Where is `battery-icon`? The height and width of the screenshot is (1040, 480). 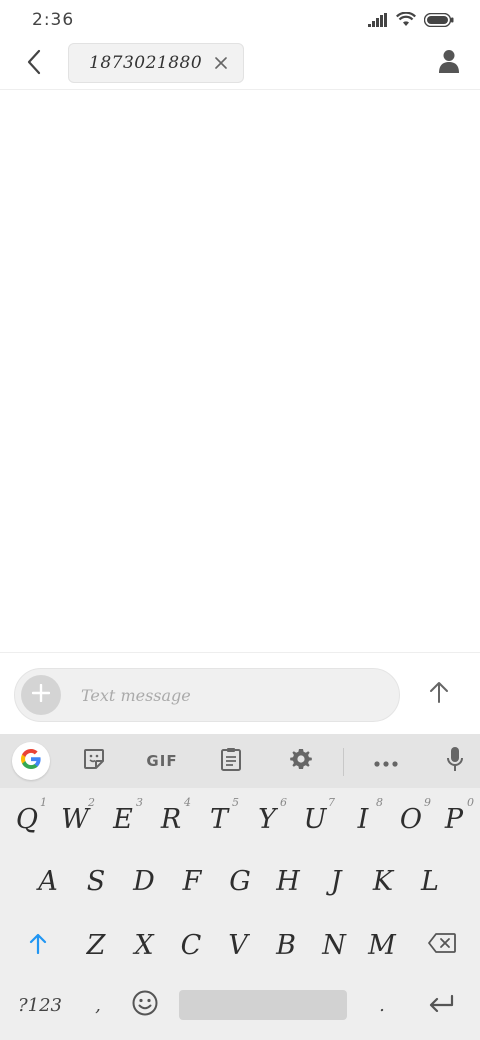
battery-icon is located at coordinates (438, 21).